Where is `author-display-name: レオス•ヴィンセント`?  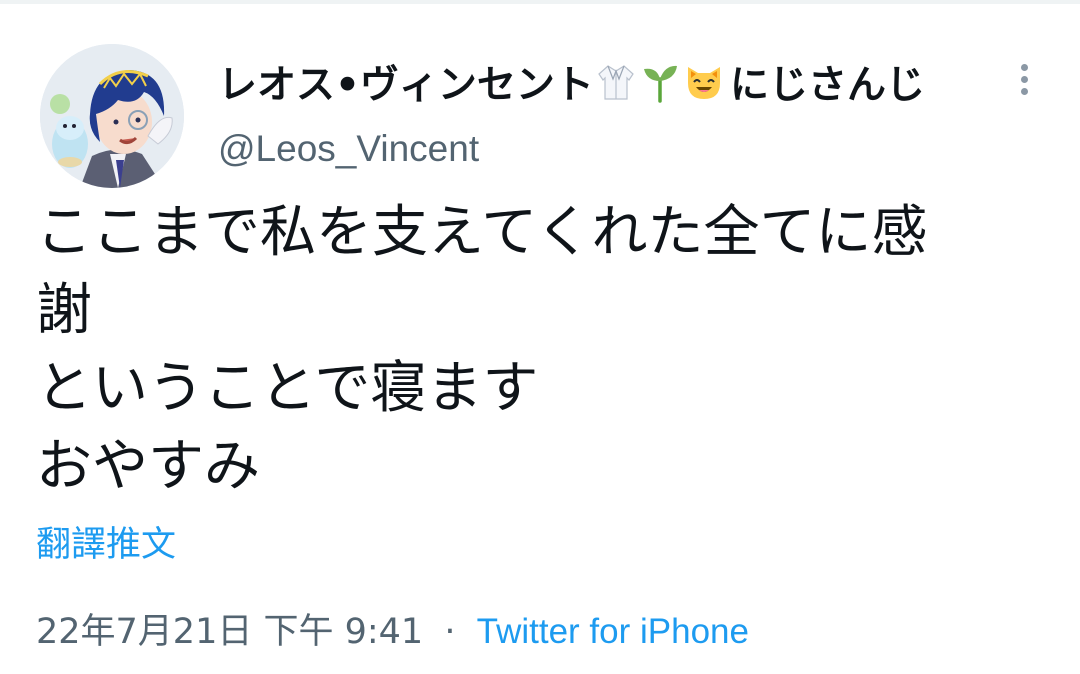 author-display-name: レオス•ヴィンセント is located at coordinates (406, 82).